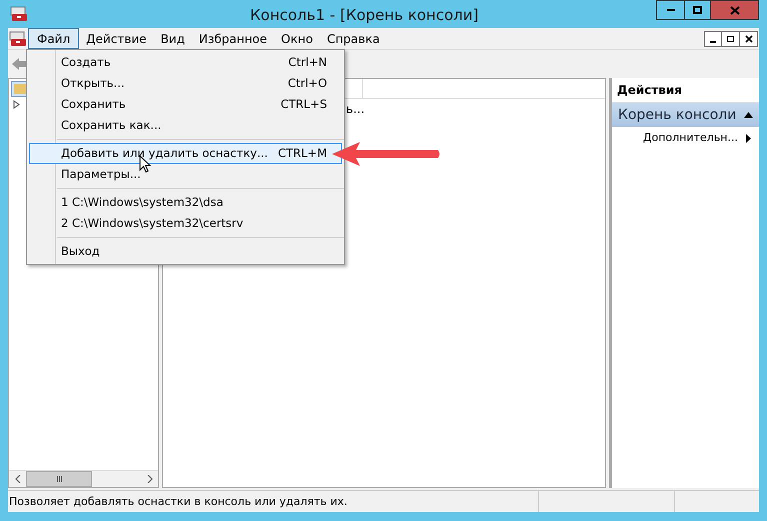 Image resolution: width=767 pixels, height=521 pixels. I want to click on menu-option: 2 C:\Windows\system32\certsrv, so click(185, 223).